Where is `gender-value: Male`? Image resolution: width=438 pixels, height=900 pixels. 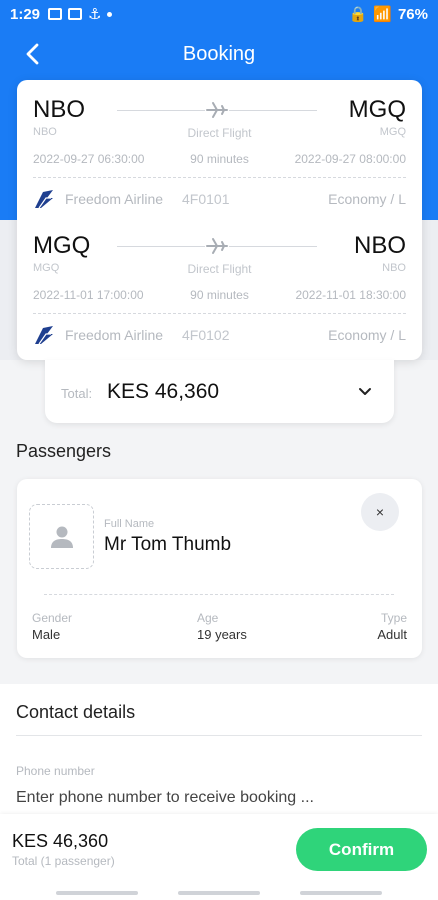
gender-value: Male is located at coordinates (46, 634).